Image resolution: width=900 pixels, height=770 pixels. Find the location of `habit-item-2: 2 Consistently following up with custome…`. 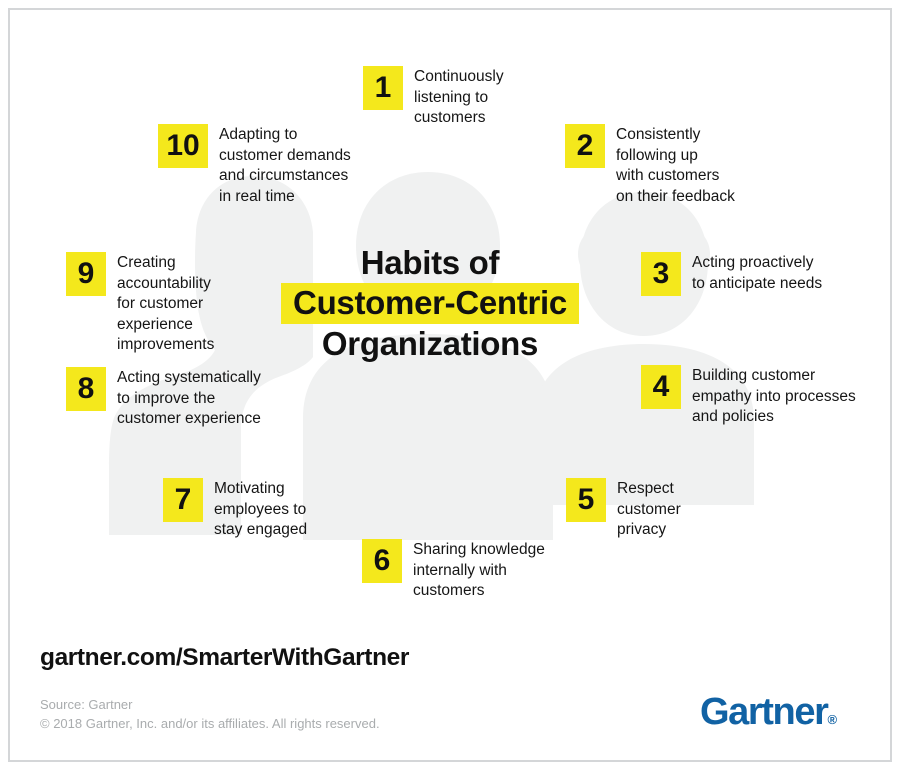

habit-item-2: 2 Consistently following up with custome… is located at coordinates (650, 165).